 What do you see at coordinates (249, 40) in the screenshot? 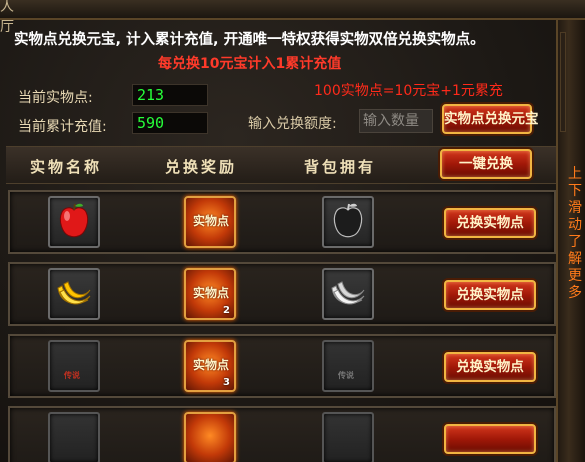
I see `notice-main-text: 实物点兑换元宝, 计入累计充值, 开通唯一特权获得实物双倍兑换实物点。` at bounding box center [249, 40].